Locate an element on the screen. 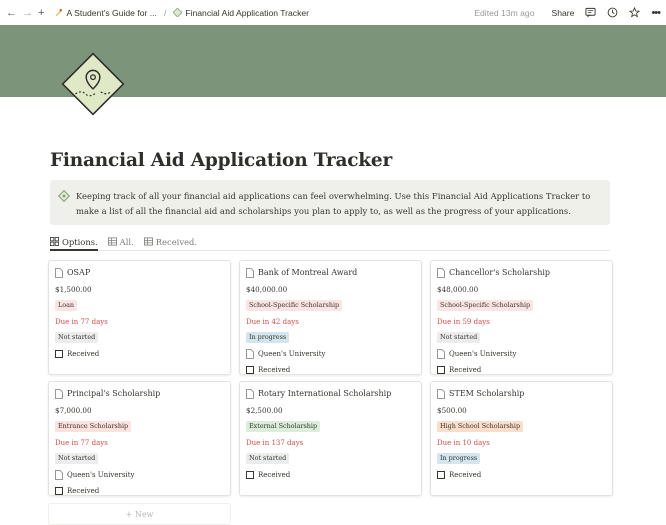 This screenshot has height=525, width=666. view-tabs: Options. All. Received. is located at coordinates (330, 242).